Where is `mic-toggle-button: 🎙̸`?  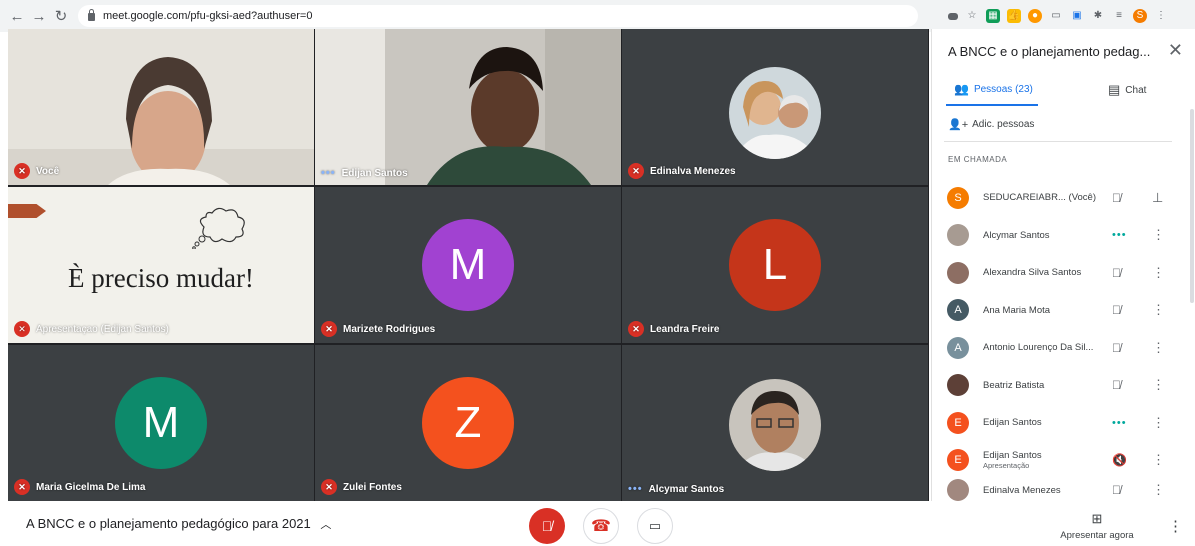
mic-toggle-button: 🎙̸ is located at coordinates (547, 526).